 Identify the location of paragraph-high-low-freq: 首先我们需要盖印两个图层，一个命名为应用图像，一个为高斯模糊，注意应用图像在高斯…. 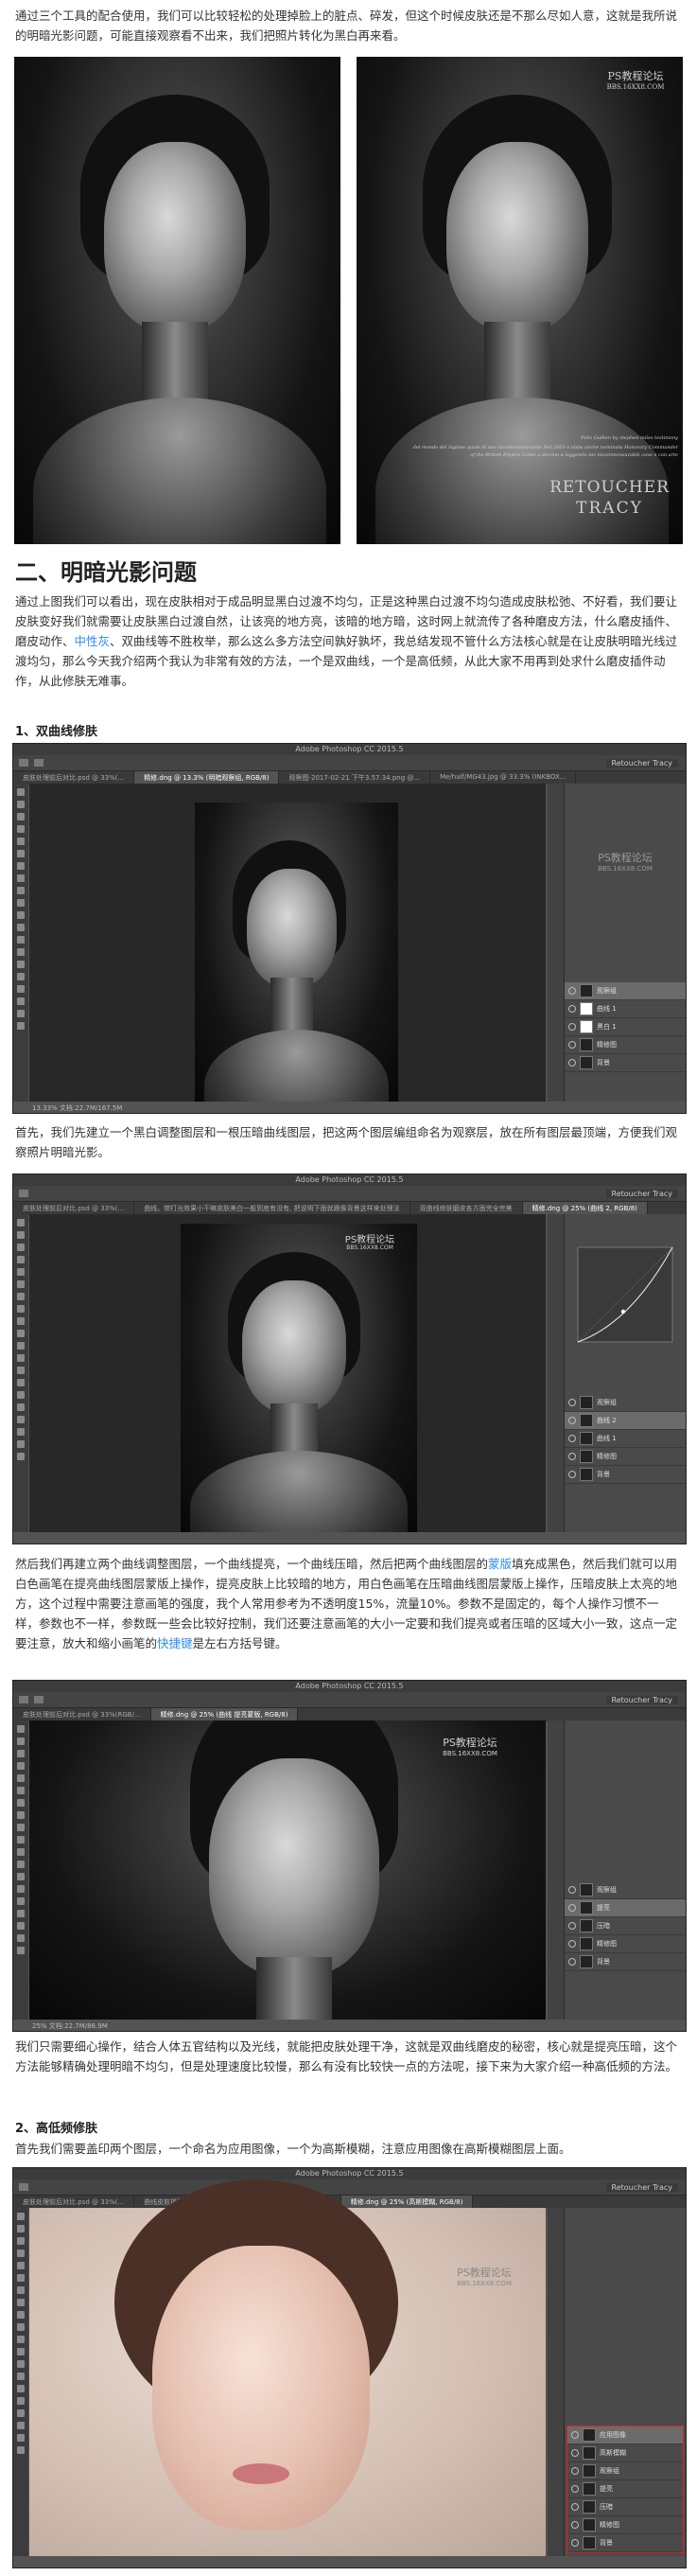
(293, 2149).